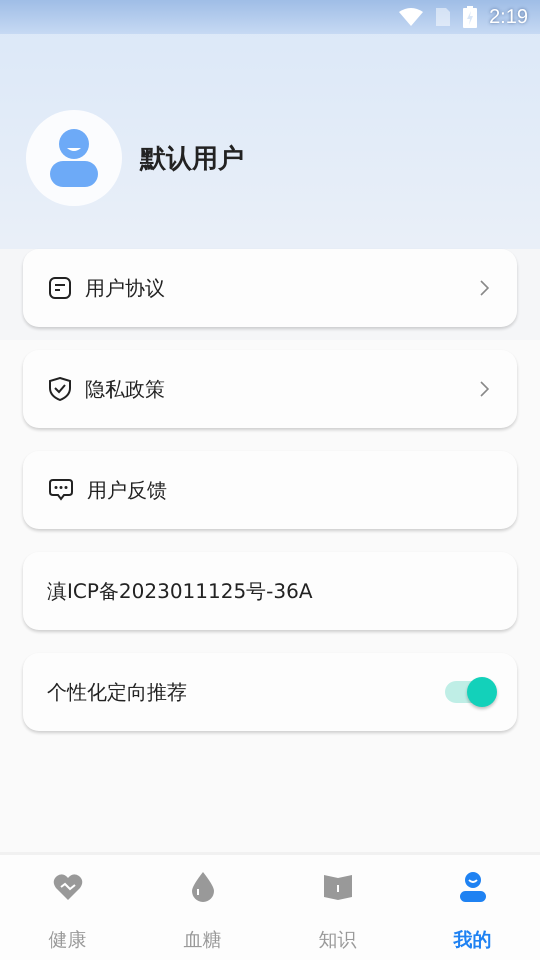 This screenshot has height=960, width=540. What do you see at coordinates (127, 490) in the screenshot?
I see `menu-label: 用户反馈` at bounding box center [127, 490].